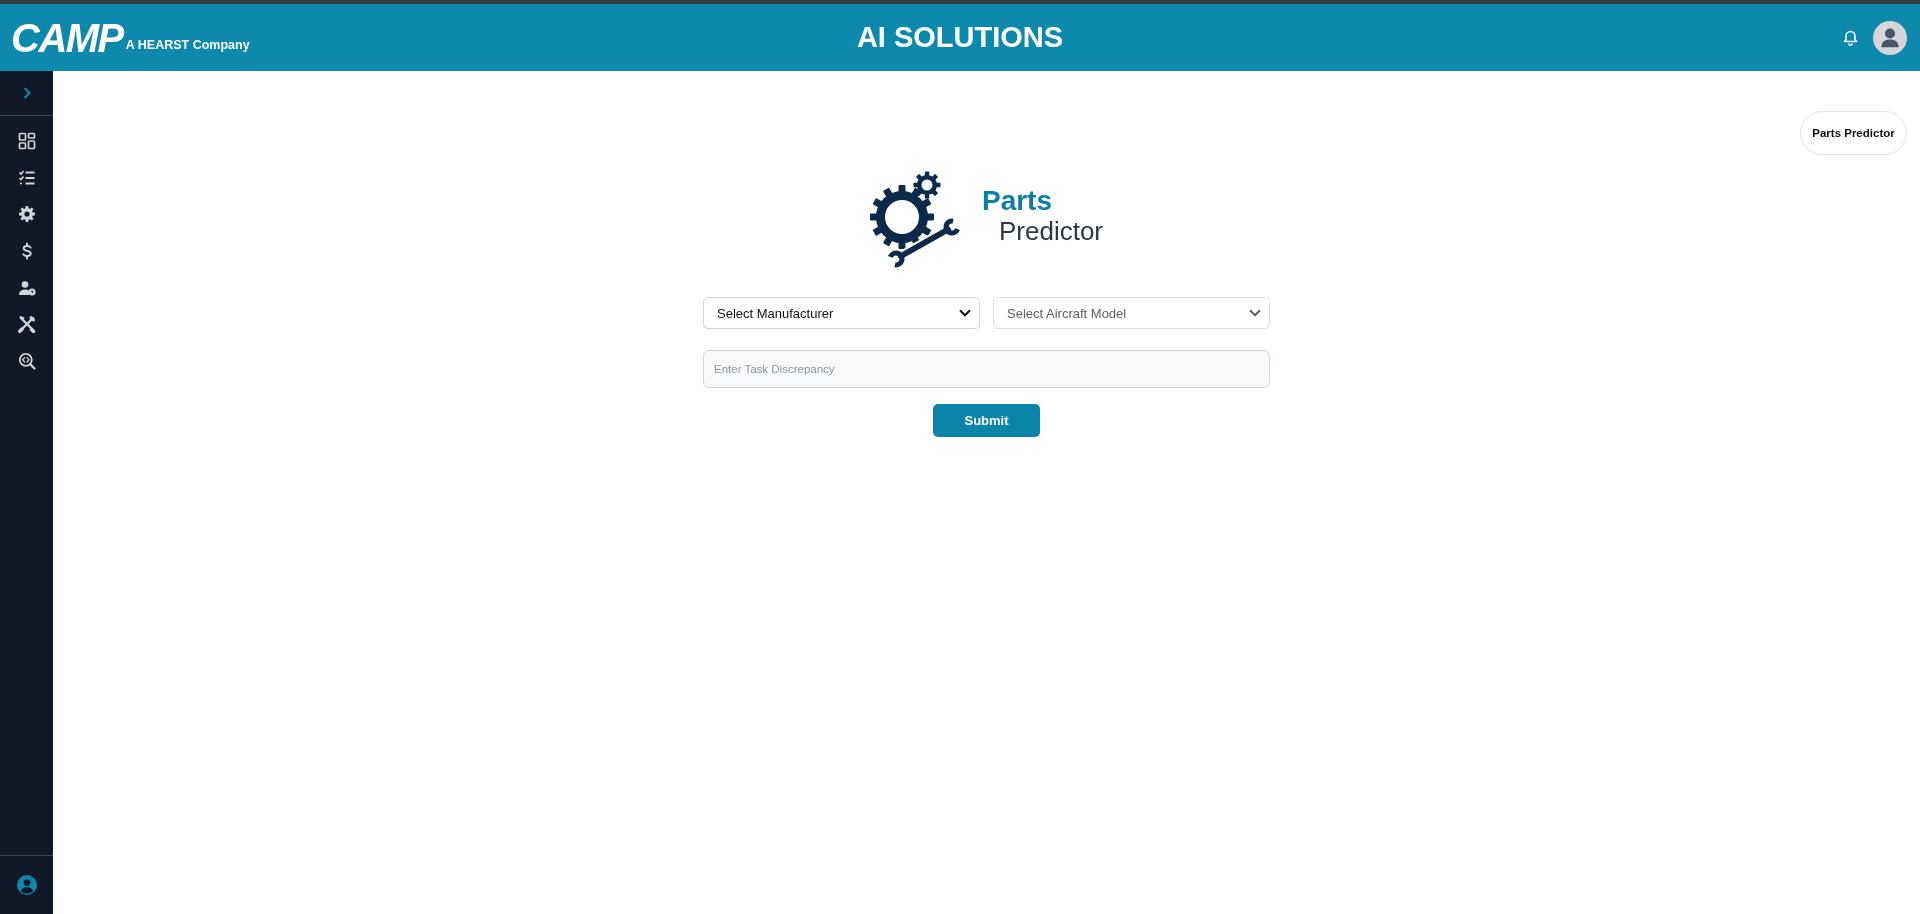 This screenshot has width=1920, height=914. What do you see at coordinates (26, 141) in the screenshot?
I see `dashboard-icon` at bounding box center [26, 141].